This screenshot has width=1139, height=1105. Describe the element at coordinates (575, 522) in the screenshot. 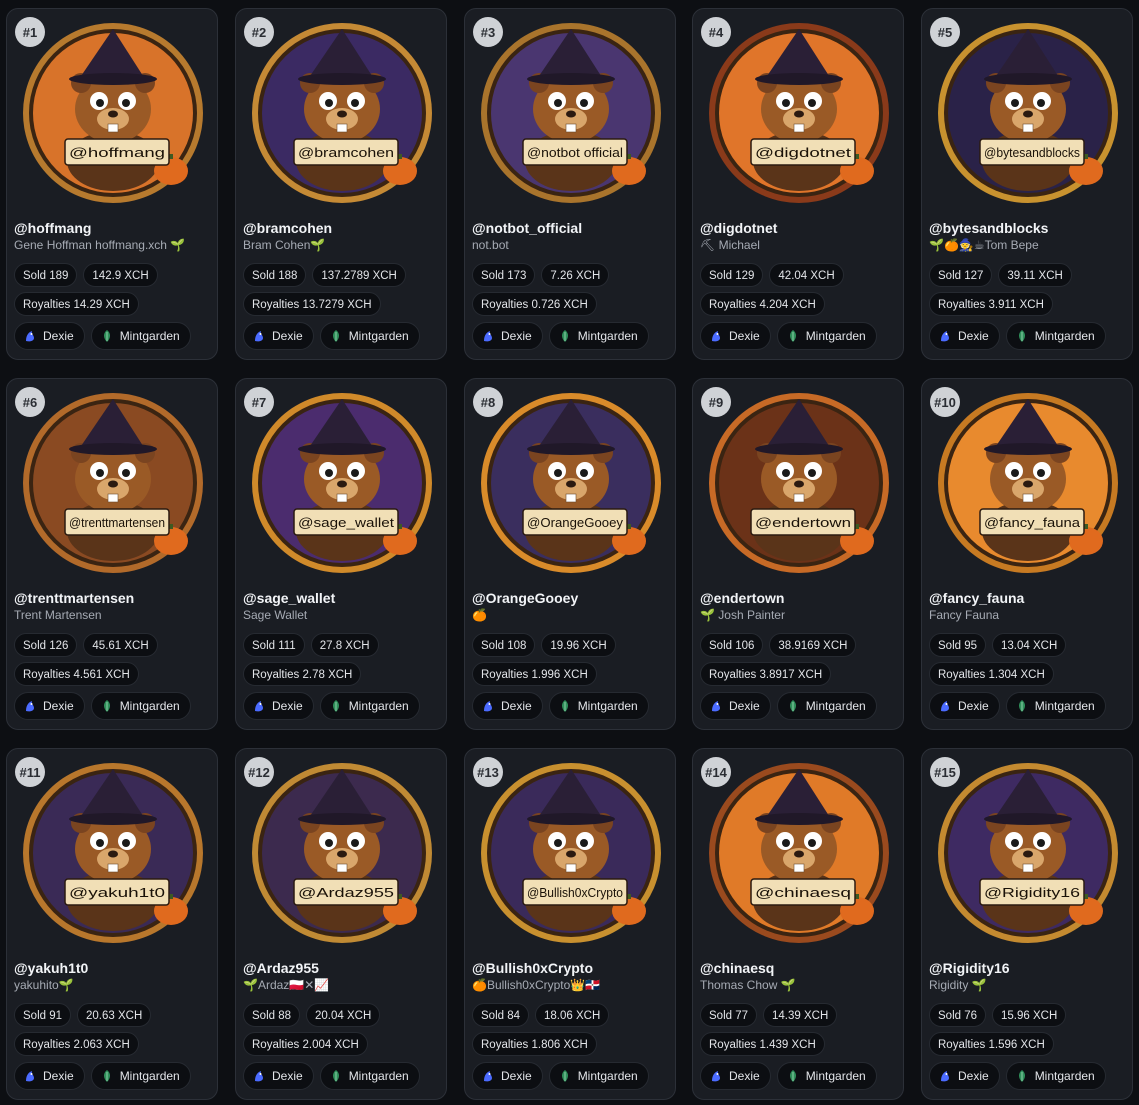

I see `sign-label: @OrangeGooey` at that location.